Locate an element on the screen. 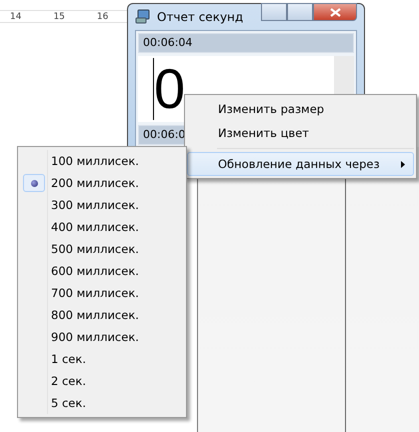 The height and width of the screenshot is (432, 419). menu-item: 300 миллисек. is located at coordinates (102, 205).